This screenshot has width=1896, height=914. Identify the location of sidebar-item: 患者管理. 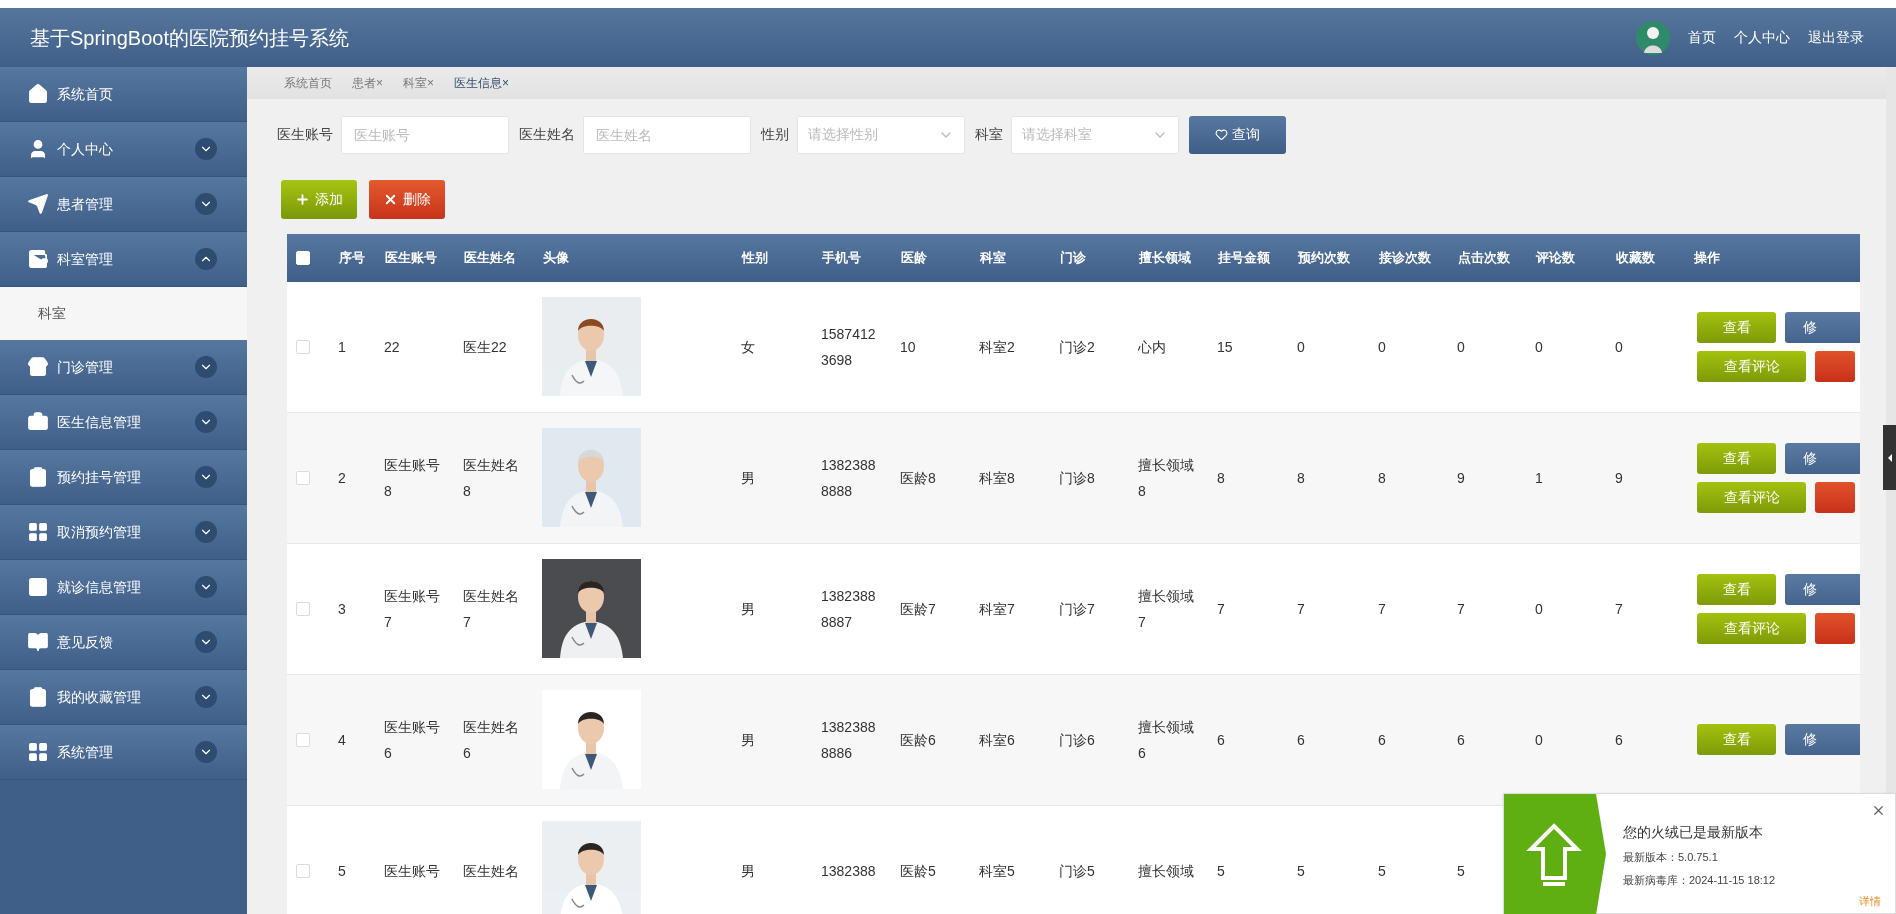
(123, 204).